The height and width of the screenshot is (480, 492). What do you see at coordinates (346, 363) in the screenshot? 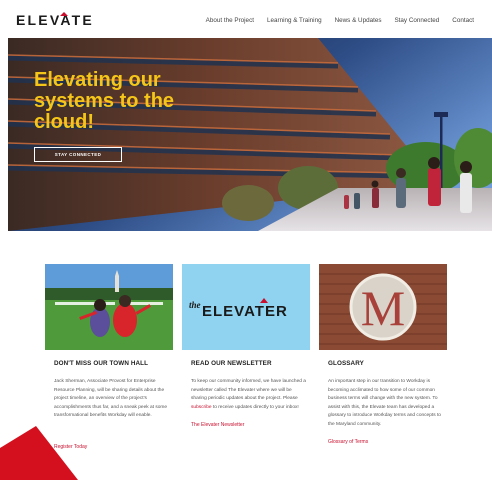
I see `glossary-title: GLOSSARY` at bounding box center [346, 363].